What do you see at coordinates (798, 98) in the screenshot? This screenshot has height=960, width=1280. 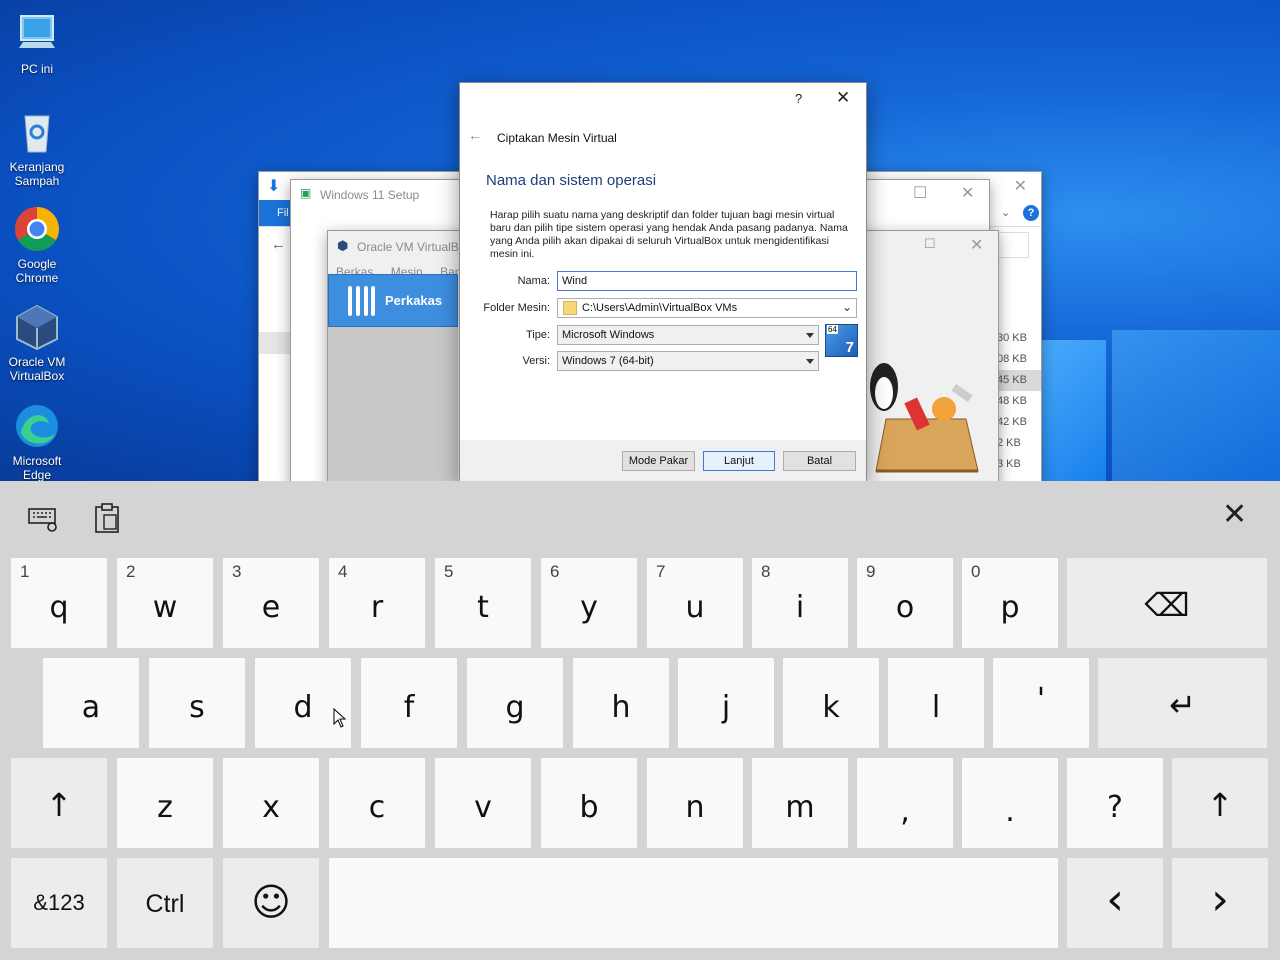 I see `help-button: ?` at bounding box center [798, 98].